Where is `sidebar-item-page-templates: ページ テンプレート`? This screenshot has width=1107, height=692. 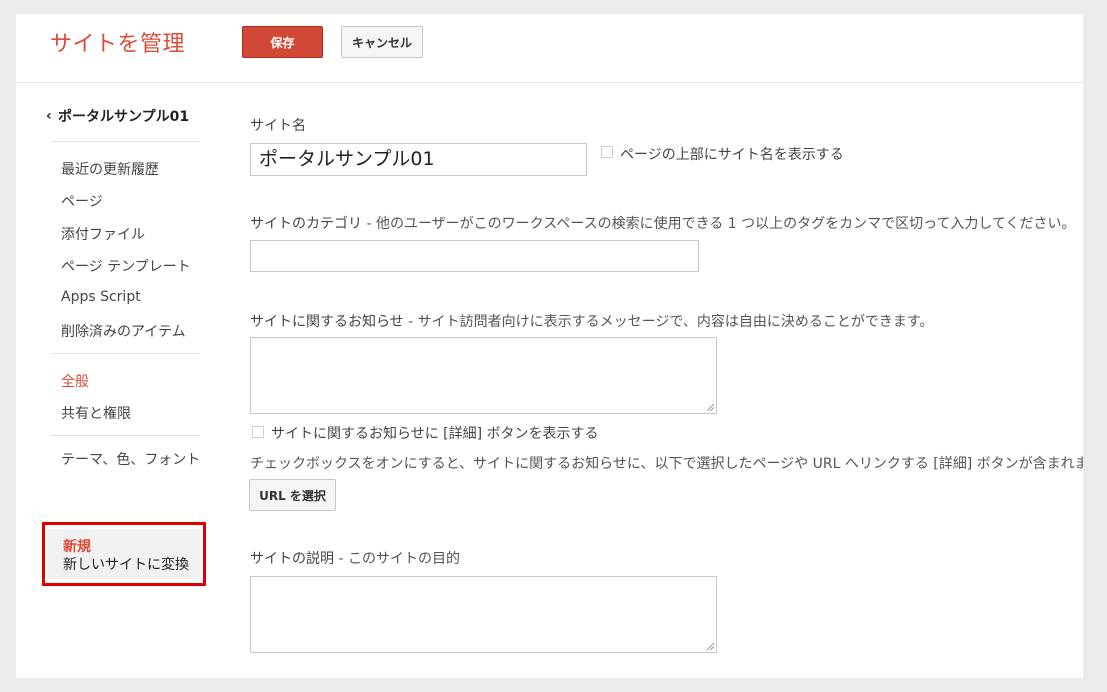 sidebar-item-page-templates: ページ テンプレート is located at coordinates (126, 266).